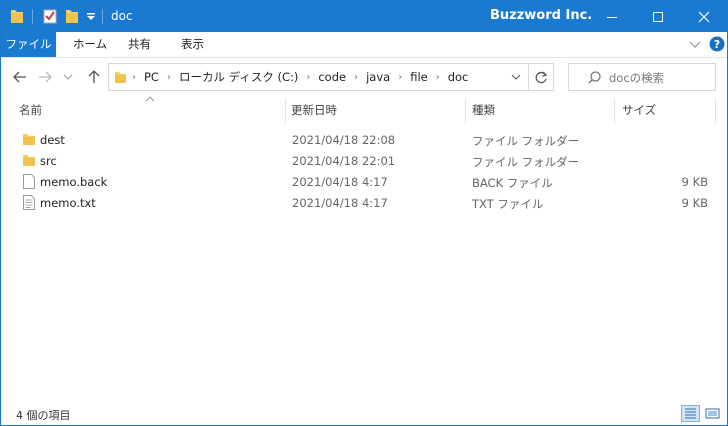 The height and width of the screenshot is (426, 728). What do you see at coordinates (68, 203) in the screenshot?
I see `file-name: memo.txt` at bounding box center [68, 203].